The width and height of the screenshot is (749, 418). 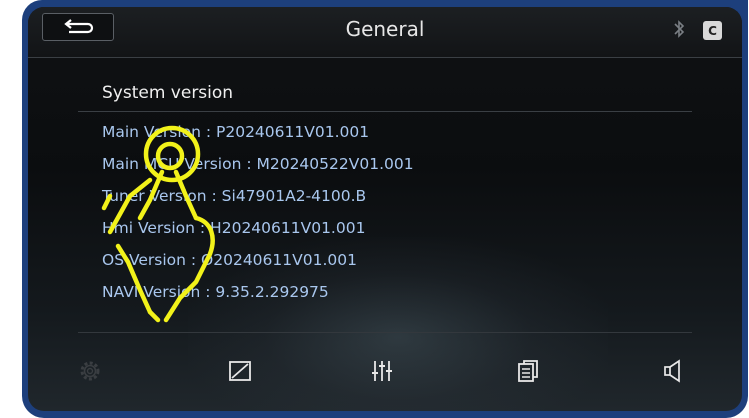 I want to click on display-icon, so click(x=240, y=371).